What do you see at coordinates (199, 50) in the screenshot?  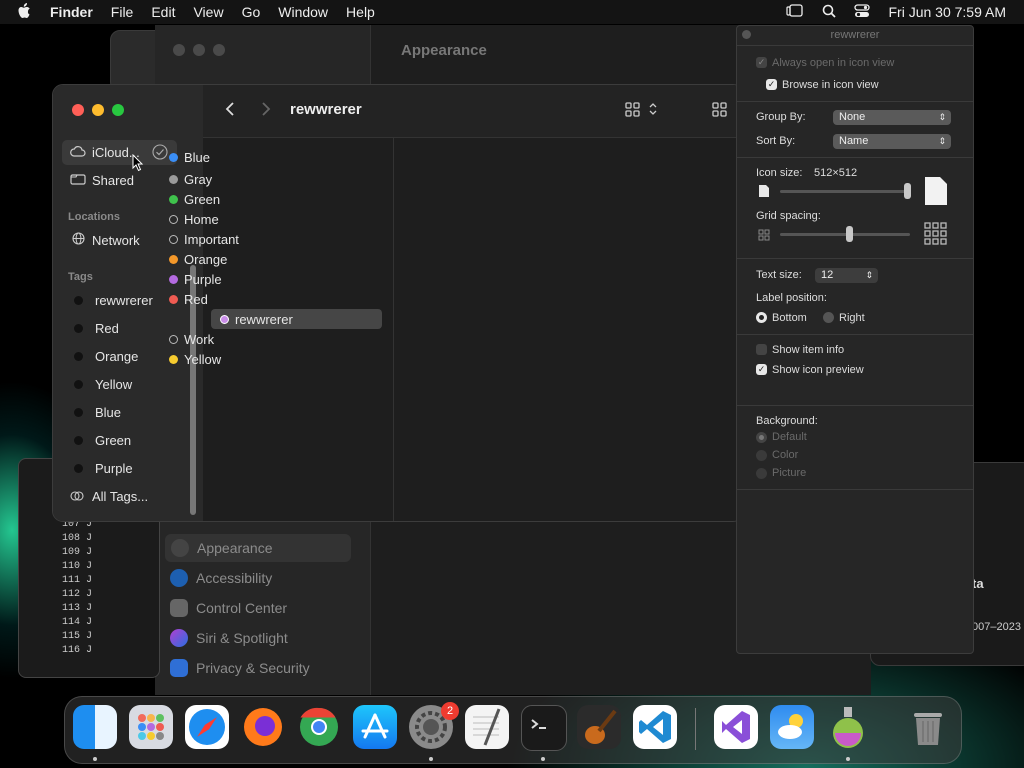 I see `settings-minimize-button` at bounding box center [199, 50].